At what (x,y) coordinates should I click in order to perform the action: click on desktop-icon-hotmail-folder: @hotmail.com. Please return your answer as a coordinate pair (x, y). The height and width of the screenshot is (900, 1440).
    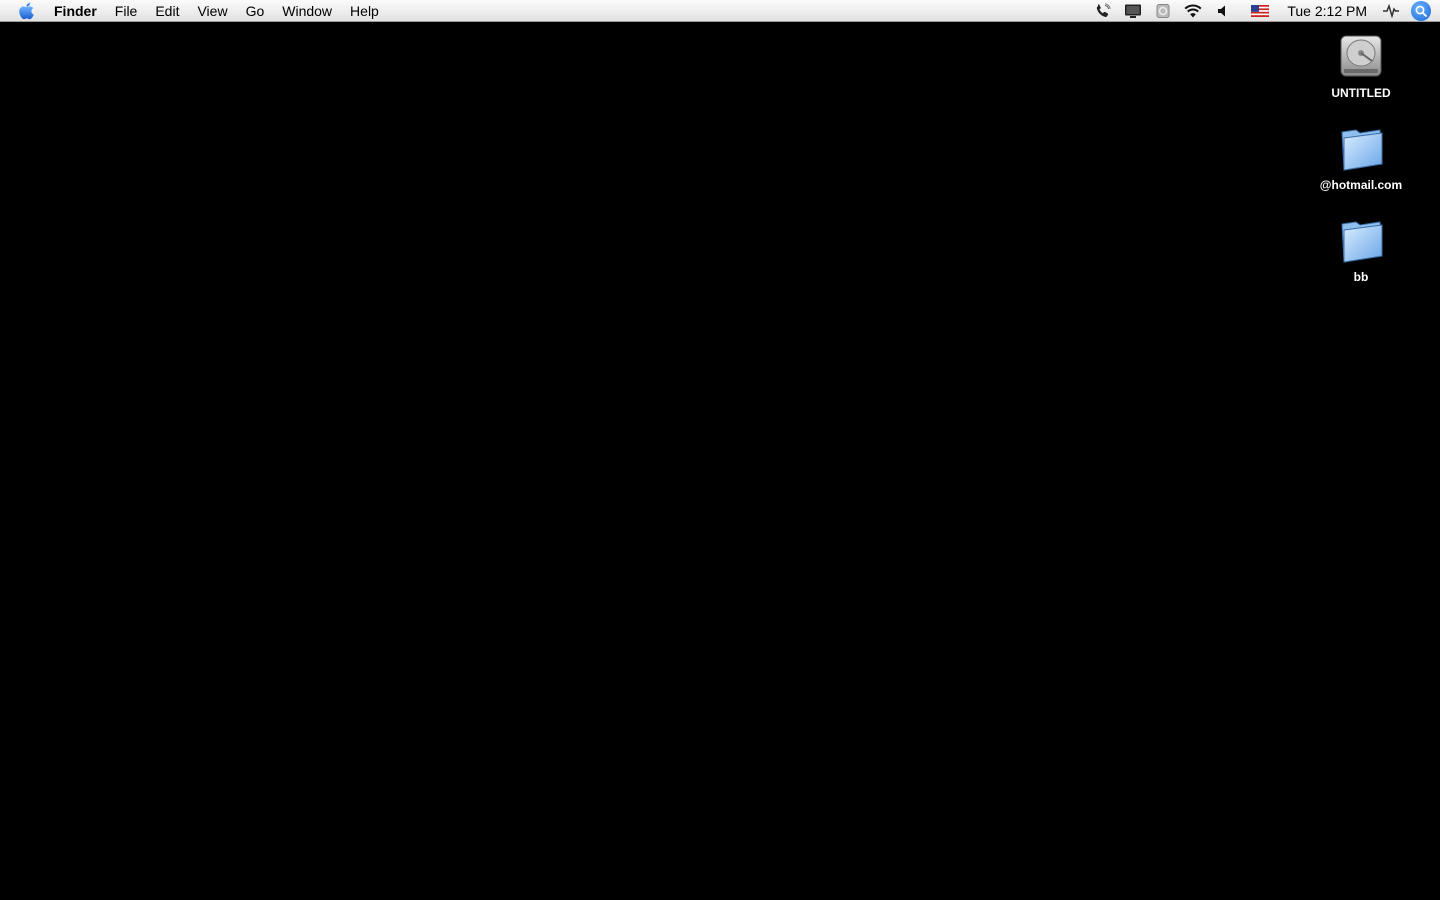
    Looking at the image, I should click on (1361, 168).